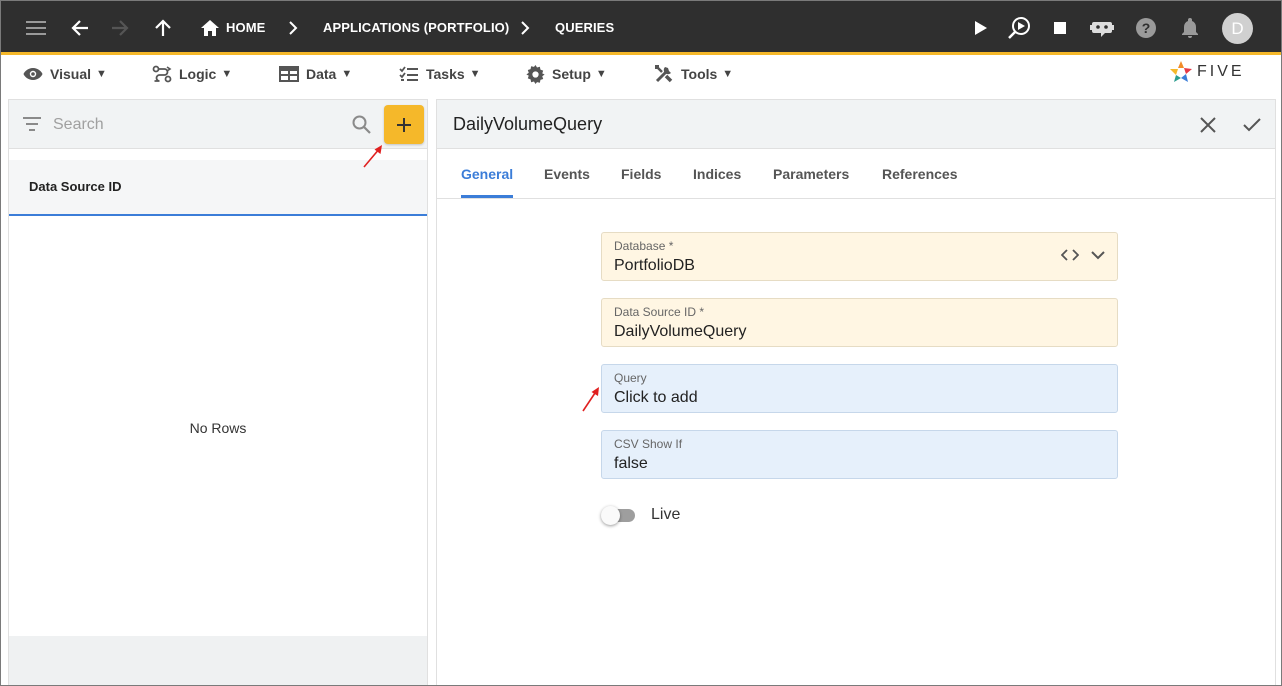  What do you see at coordinates (567, 174) in the screenshot?
I see `tab-events: Events` at bounding box center [567, 174].